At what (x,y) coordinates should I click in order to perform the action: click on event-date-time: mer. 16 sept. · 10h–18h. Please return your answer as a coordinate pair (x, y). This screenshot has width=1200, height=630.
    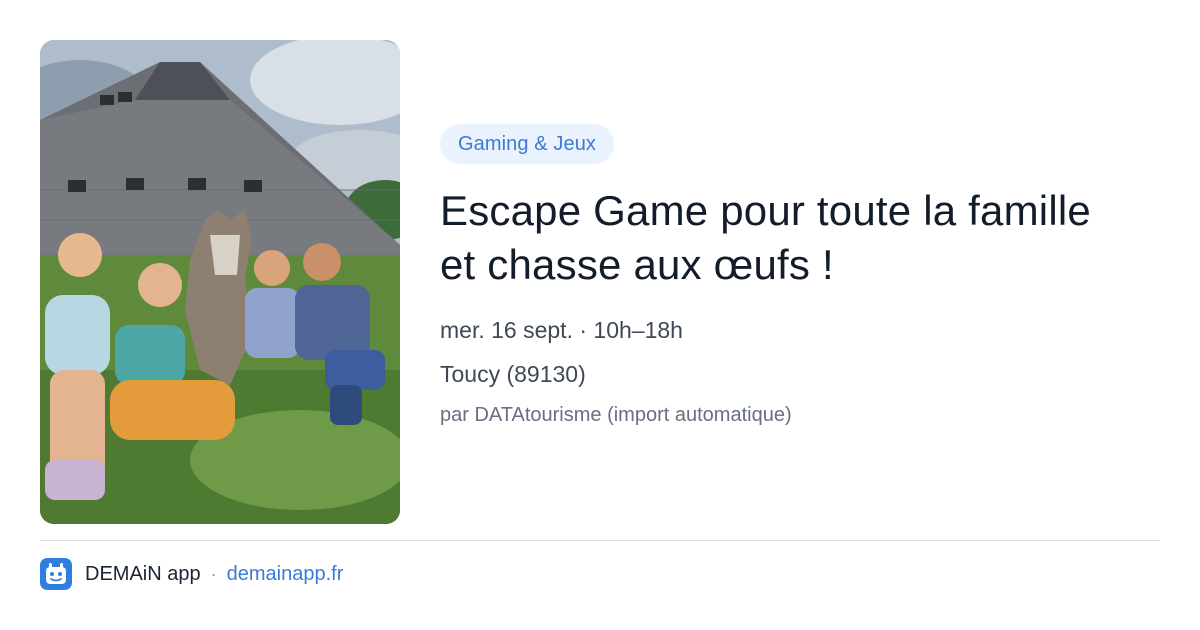
    Looking at the image, I should click on (561, 330).